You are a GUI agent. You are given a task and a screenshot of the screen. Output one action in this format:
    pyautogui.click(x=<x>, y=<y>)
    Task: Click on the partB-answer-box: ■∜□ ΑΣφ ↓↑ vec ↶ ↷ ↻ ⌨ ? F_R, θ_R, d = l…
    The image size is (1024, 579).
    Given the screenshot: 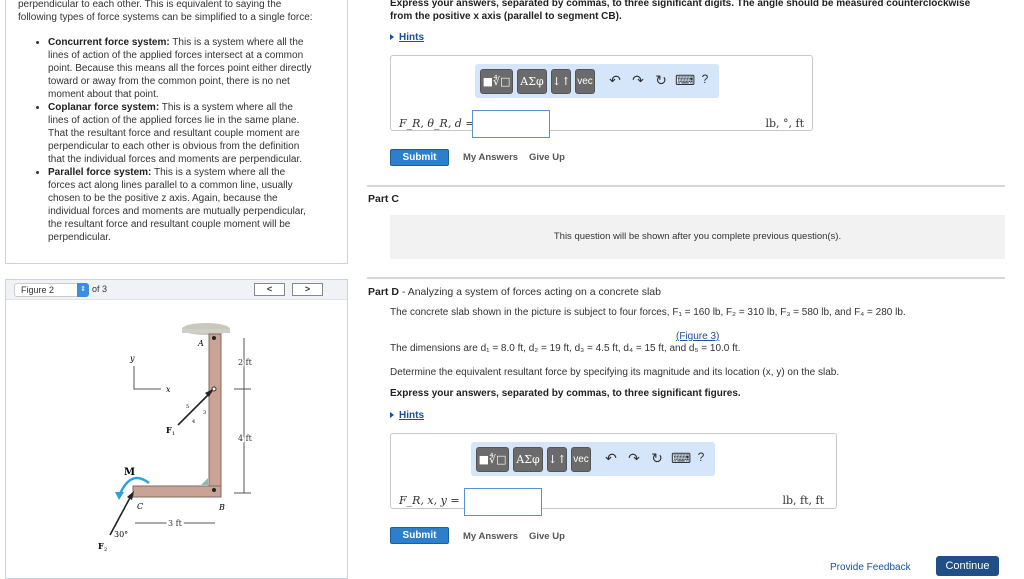 What is the action you would take?
    pyautogui.click(x=601, y=96)
    